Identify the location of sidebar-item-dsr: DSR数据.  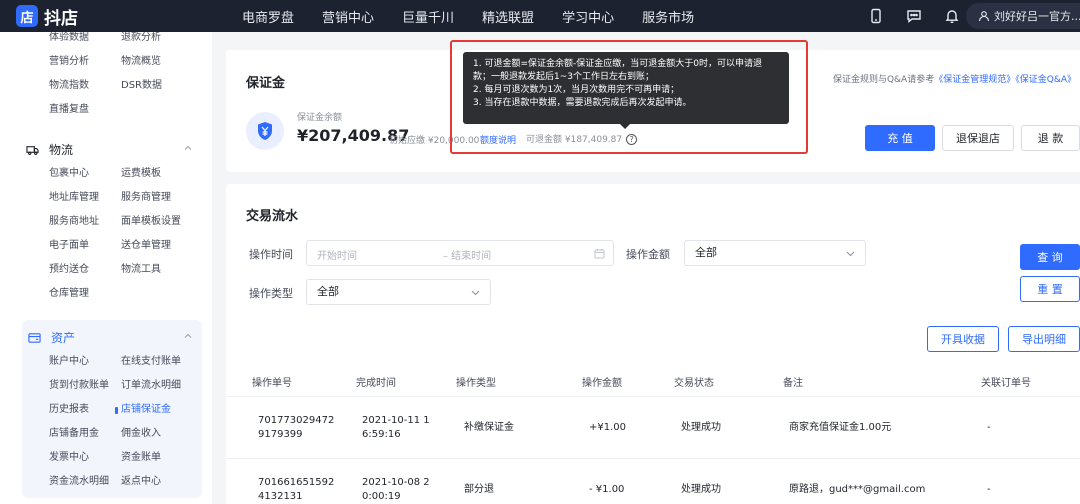
(166, 86).